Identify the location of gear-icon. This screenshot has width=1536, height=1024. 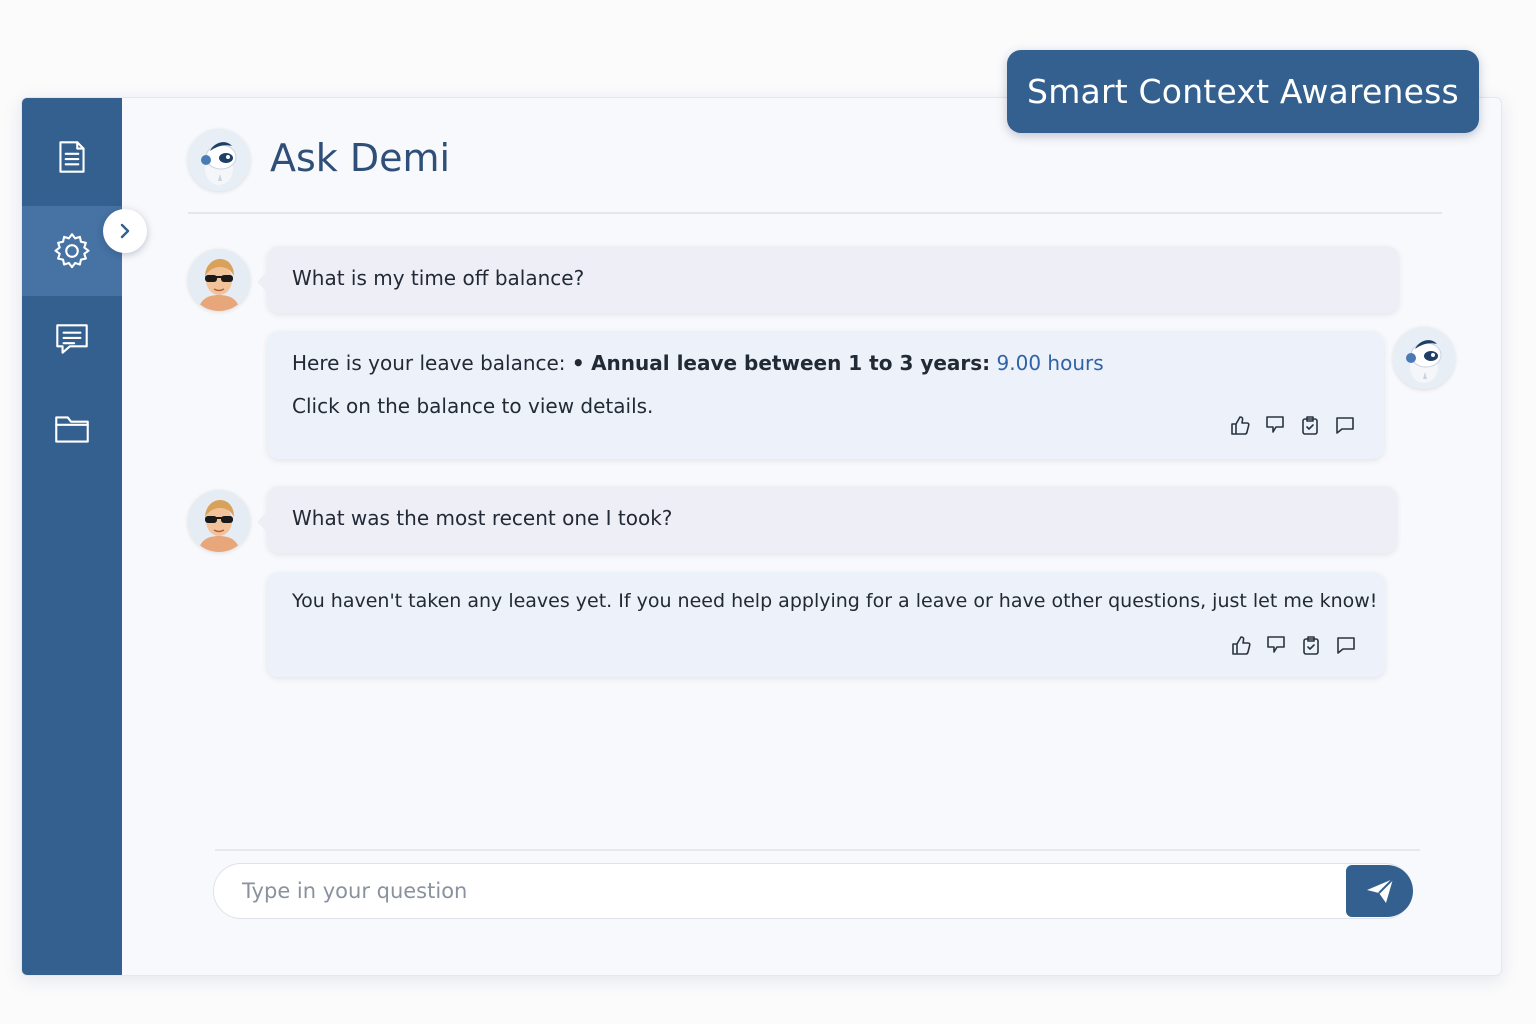
(72, 251).